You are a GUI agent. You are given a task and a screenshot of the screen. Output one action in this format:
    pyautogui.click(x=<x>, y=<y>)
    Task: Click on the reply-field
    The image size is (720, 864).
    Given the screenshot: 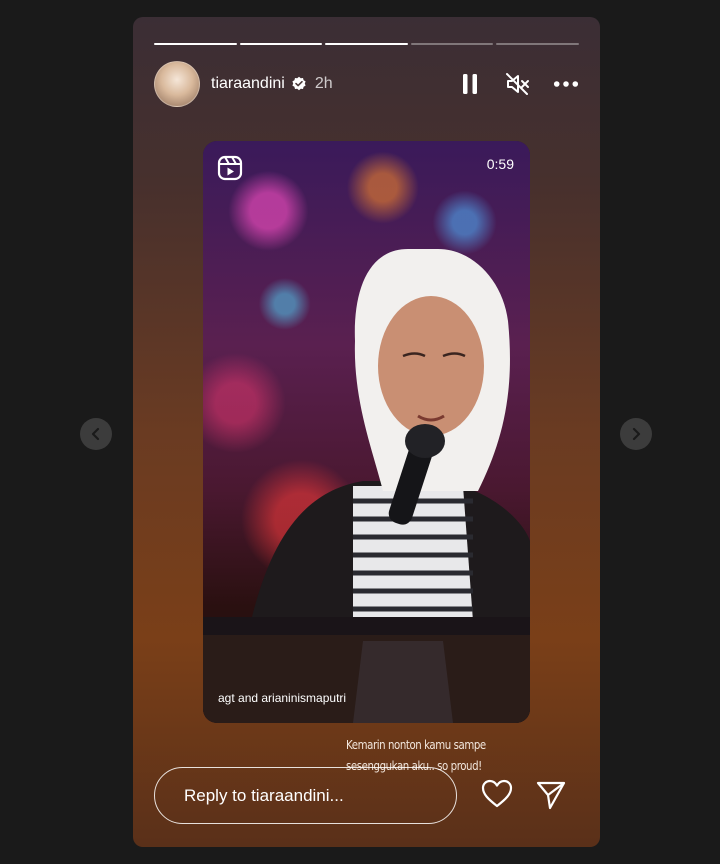 What is the action you would take?
    pyautogui.click(x=305, y=795)
    